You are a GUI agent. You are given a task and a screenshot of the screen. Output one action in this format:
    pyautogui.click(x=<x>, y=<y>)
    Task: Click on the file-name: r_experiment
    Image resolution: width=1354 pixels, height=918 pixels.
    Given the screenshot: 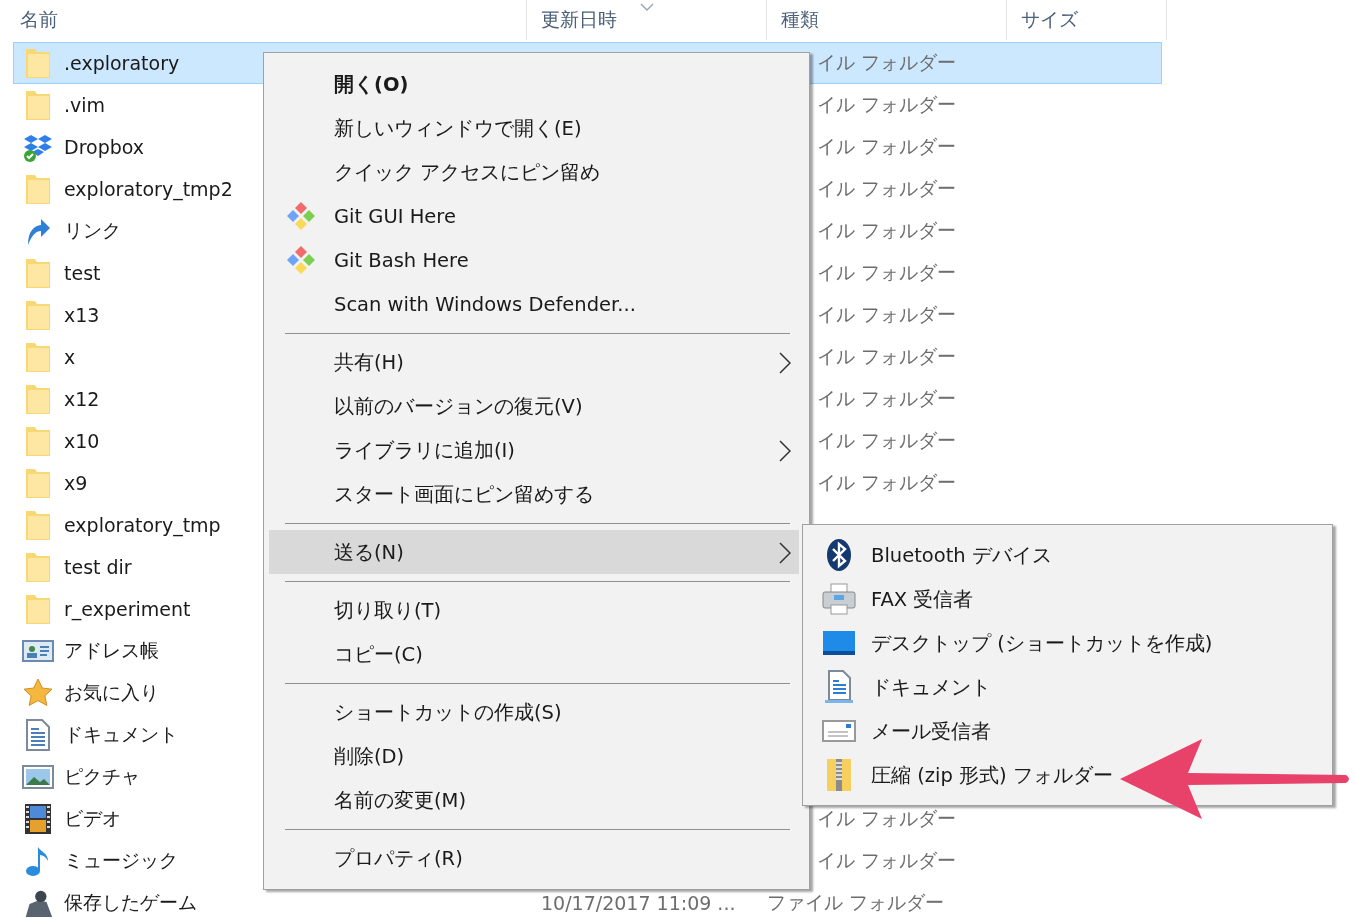 What is the action you would take?
    pyautogui.click(x=127, y=609)
    